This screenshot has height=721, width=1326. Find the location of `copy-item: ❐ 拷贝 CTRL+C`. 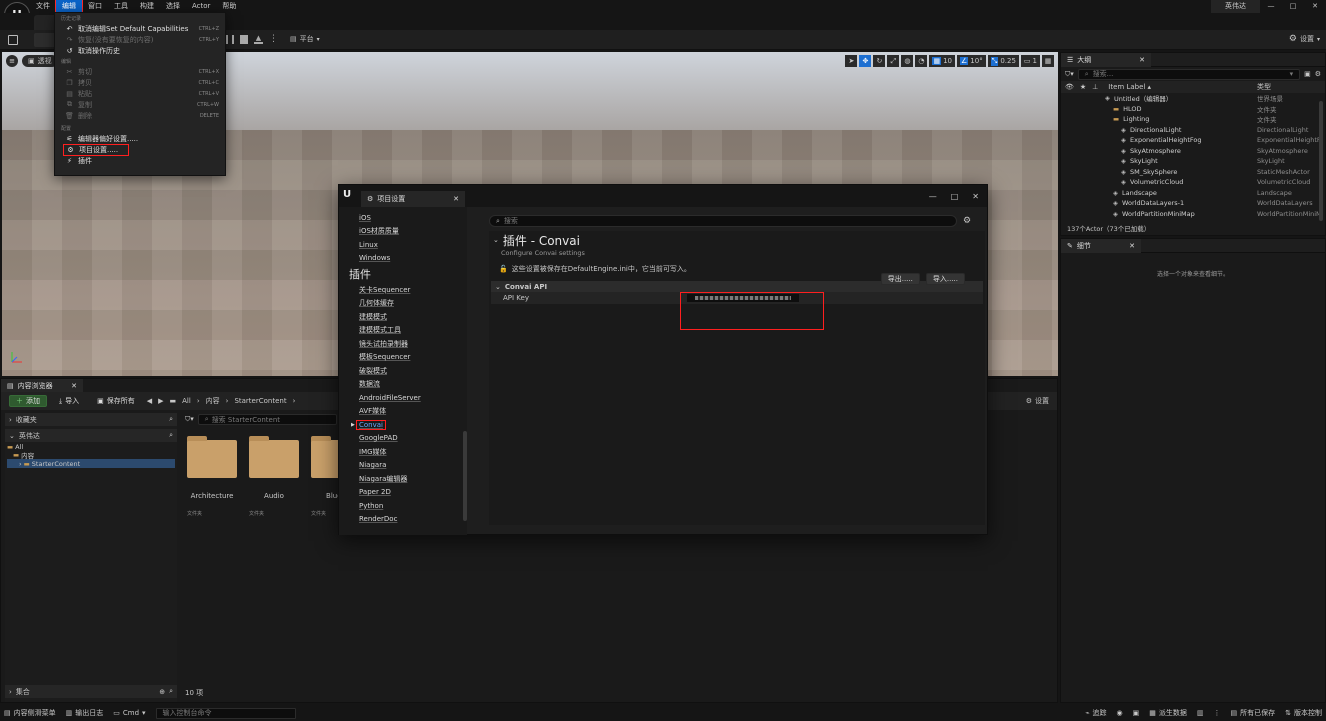

copy-item: ❐ 拷贝 CTRL+C is located at coordinates (140, 82).